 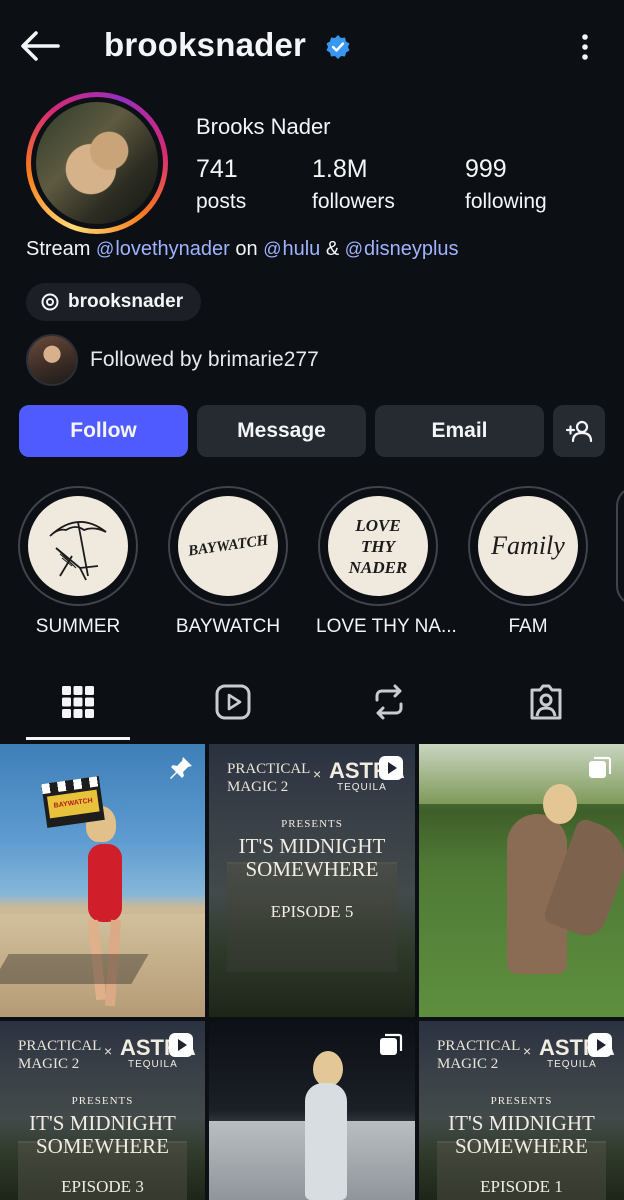 I want to click on mention-lovethynader: @lovethynader, so click(x=163, y=249).